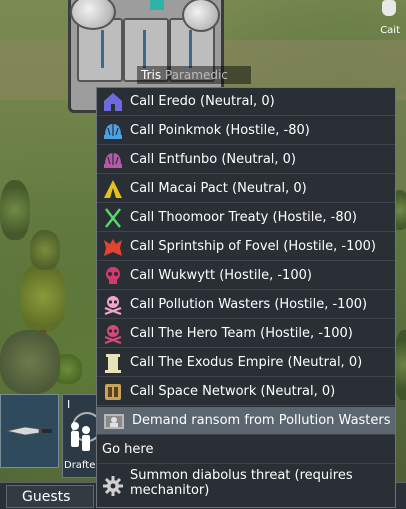  What do you see at coordinates (69, 404) in the screenshot?
I see `colonist-slot-number: I` at bounding box center [69, 404].